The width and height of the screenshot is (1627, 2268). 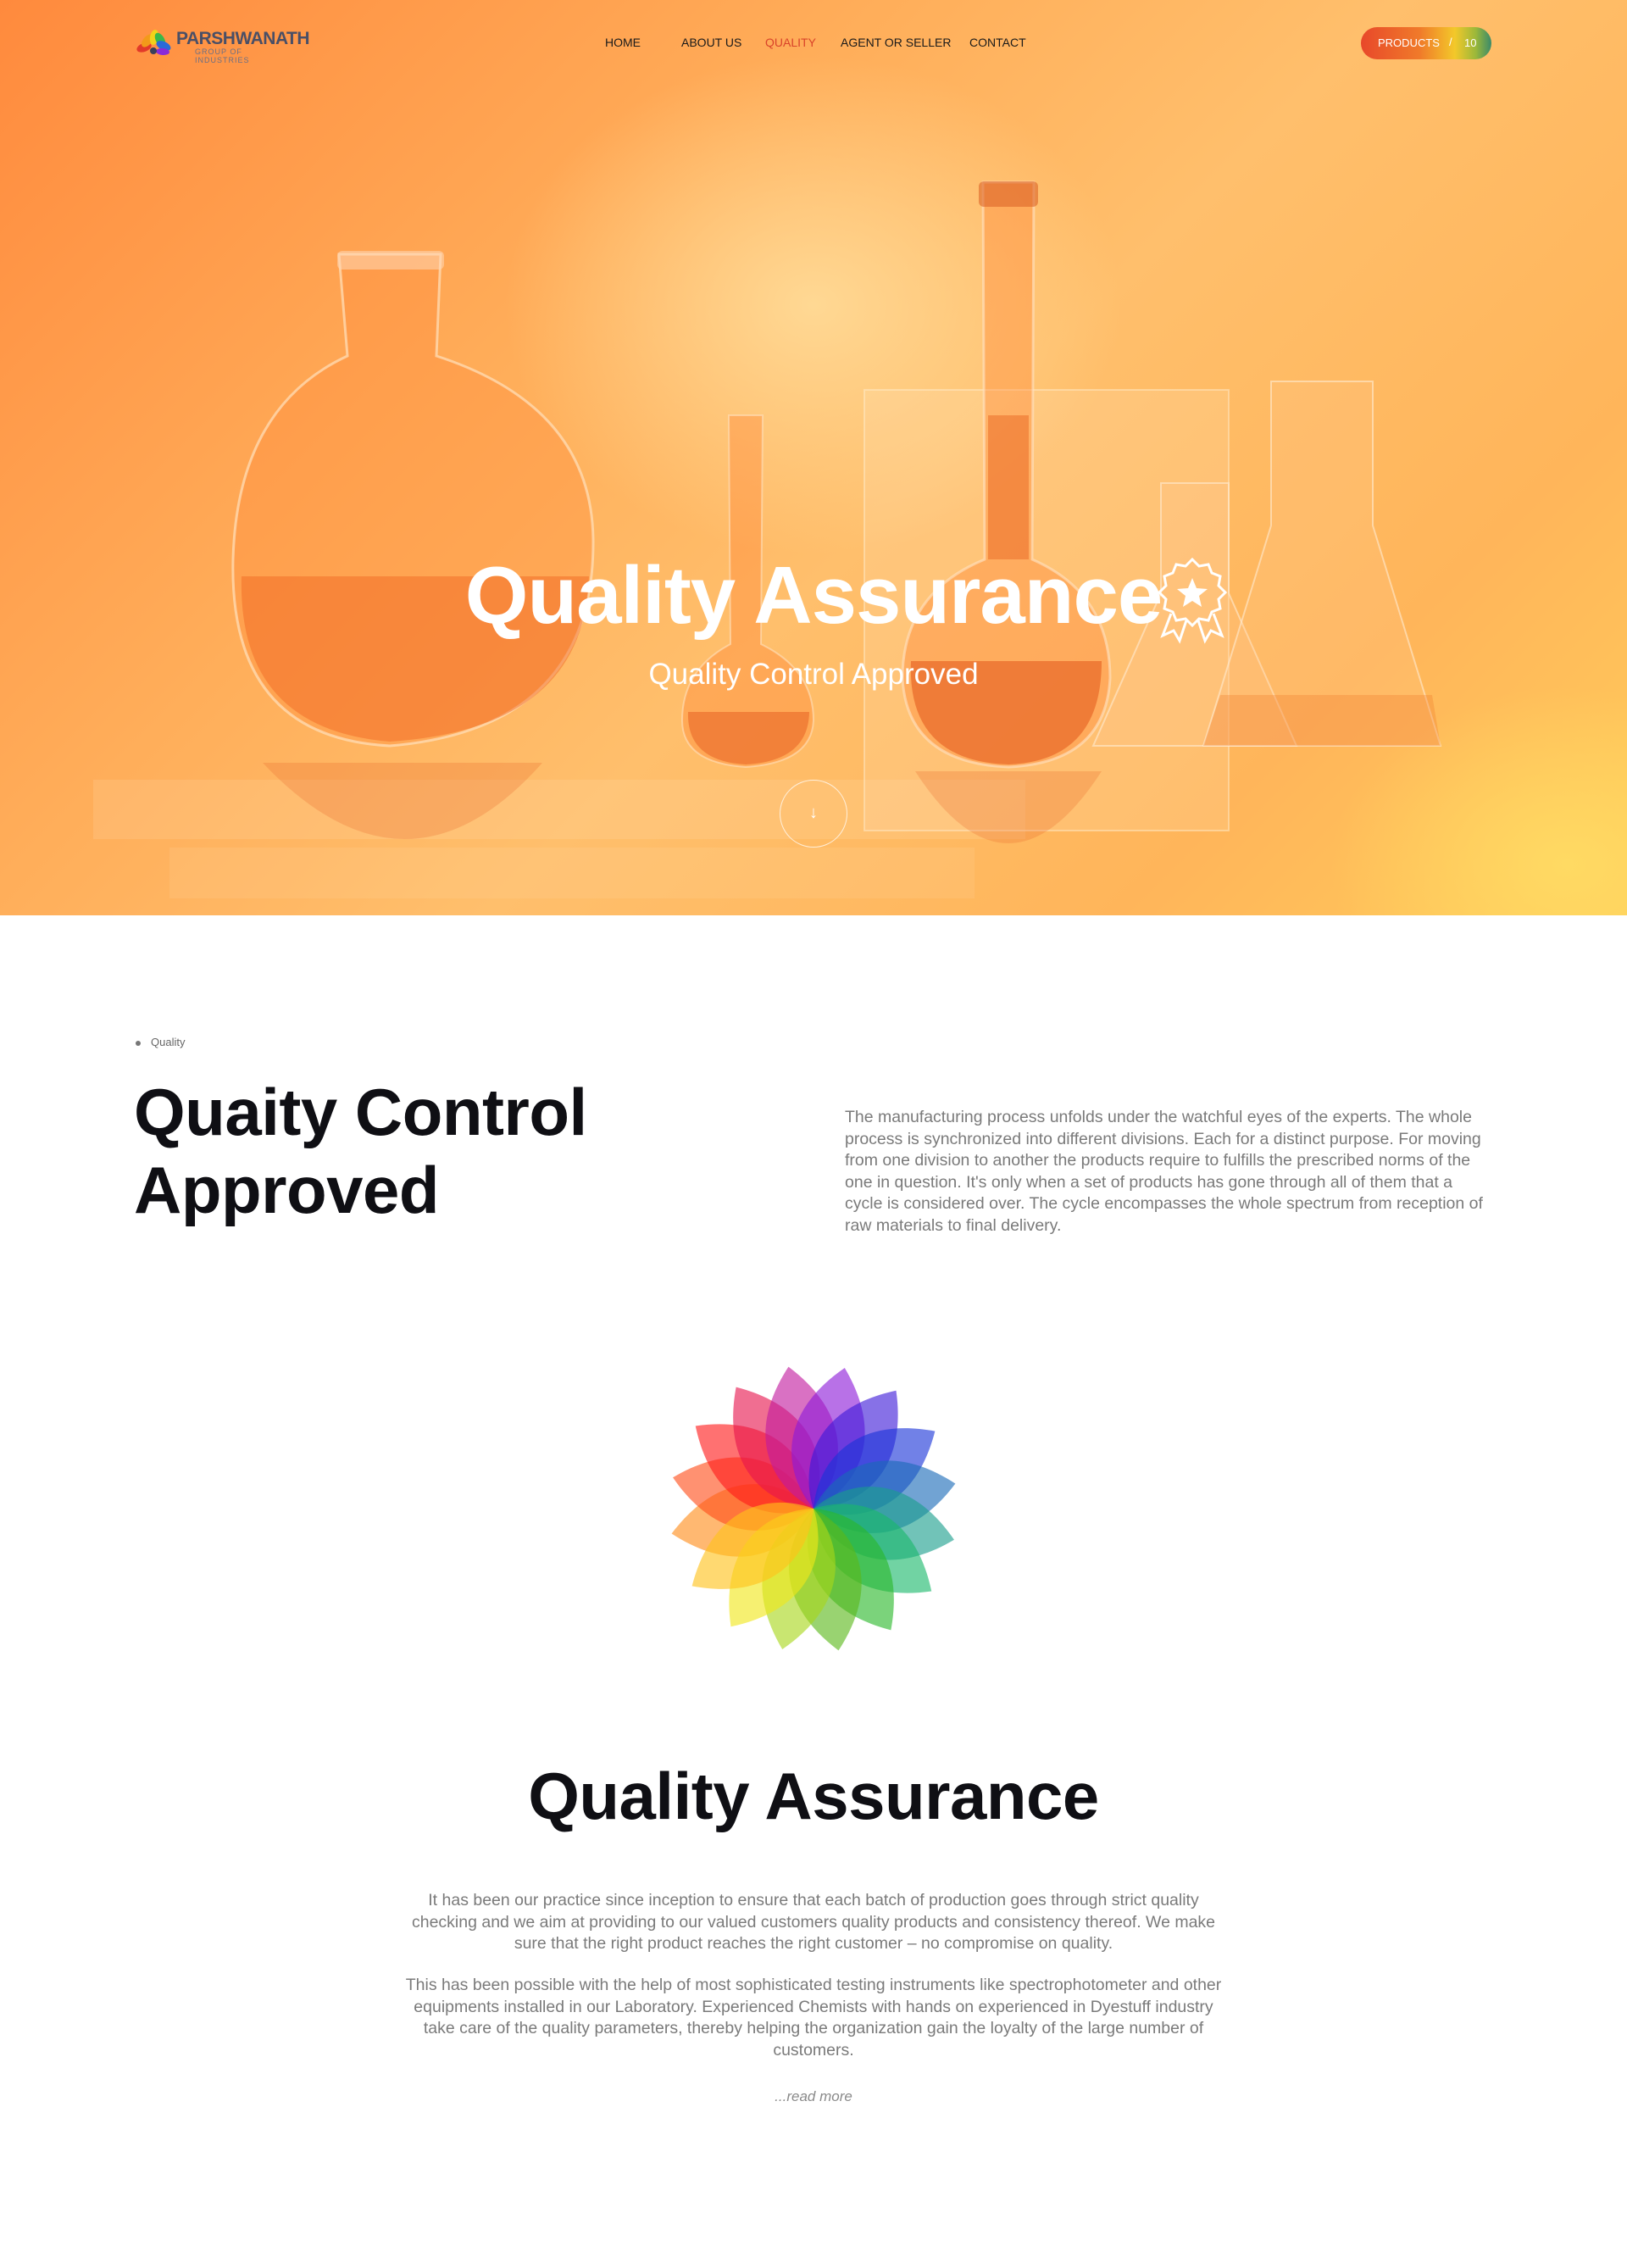 What do you see at coordinates (791, 43) in the screenshot?
I see `nav-item-quality: QUALITY` at bounding box center [791, 43].